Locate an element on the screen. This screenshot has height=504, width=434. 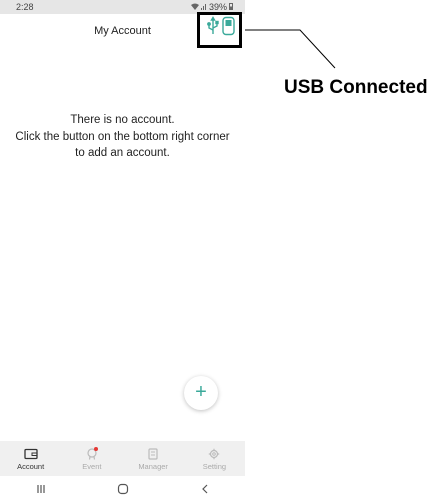
home-icon is located at coordinates (123, 490).